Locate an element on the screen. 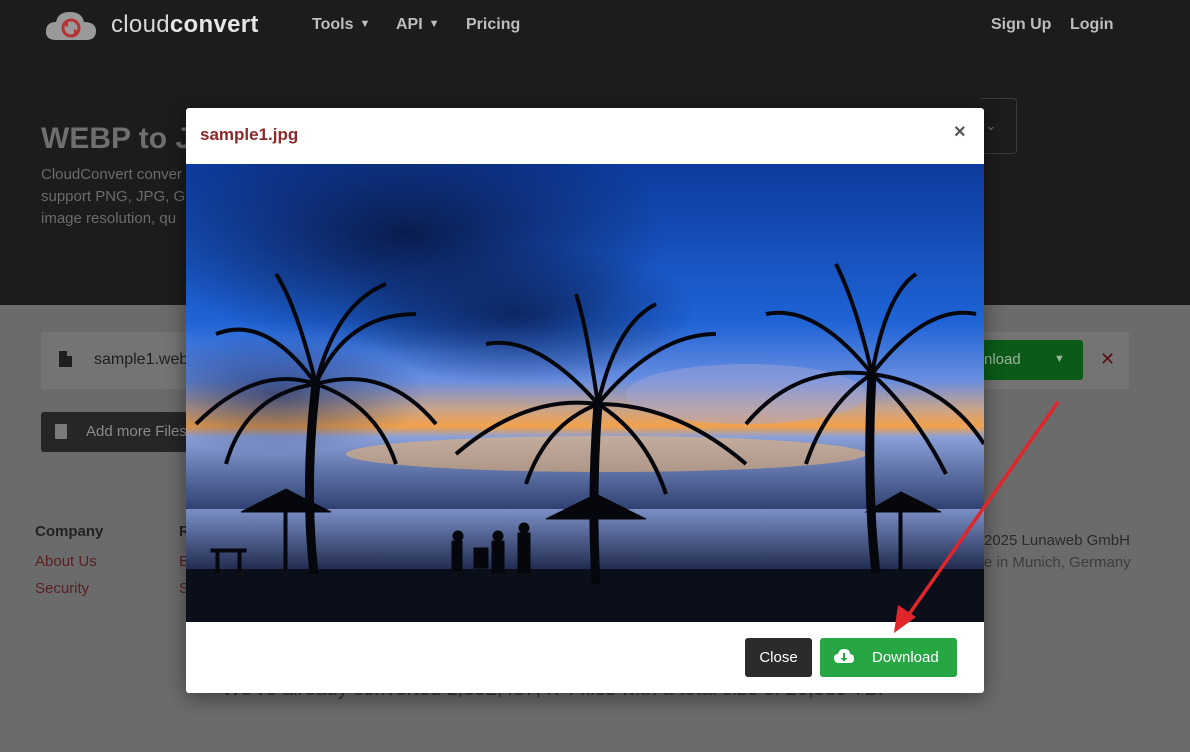 The width and height of the screenshot is (1190, 752). hero-line-2: support PNG, JPG, GI is located at coordinates (115, 196).